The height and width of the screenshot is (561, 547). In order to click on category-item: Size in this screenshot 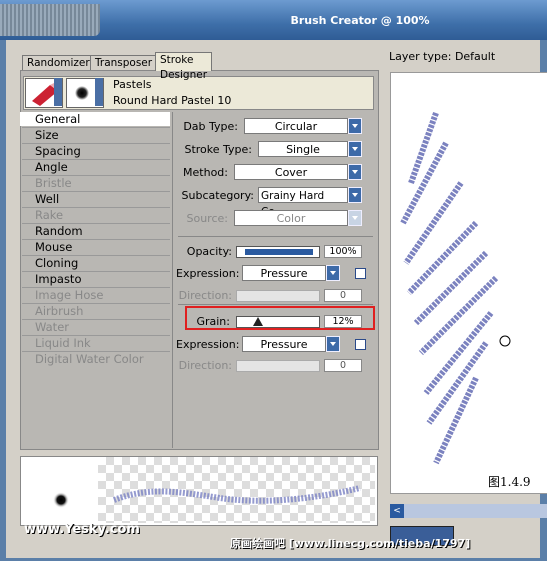, I will do `click(47, 135)`.